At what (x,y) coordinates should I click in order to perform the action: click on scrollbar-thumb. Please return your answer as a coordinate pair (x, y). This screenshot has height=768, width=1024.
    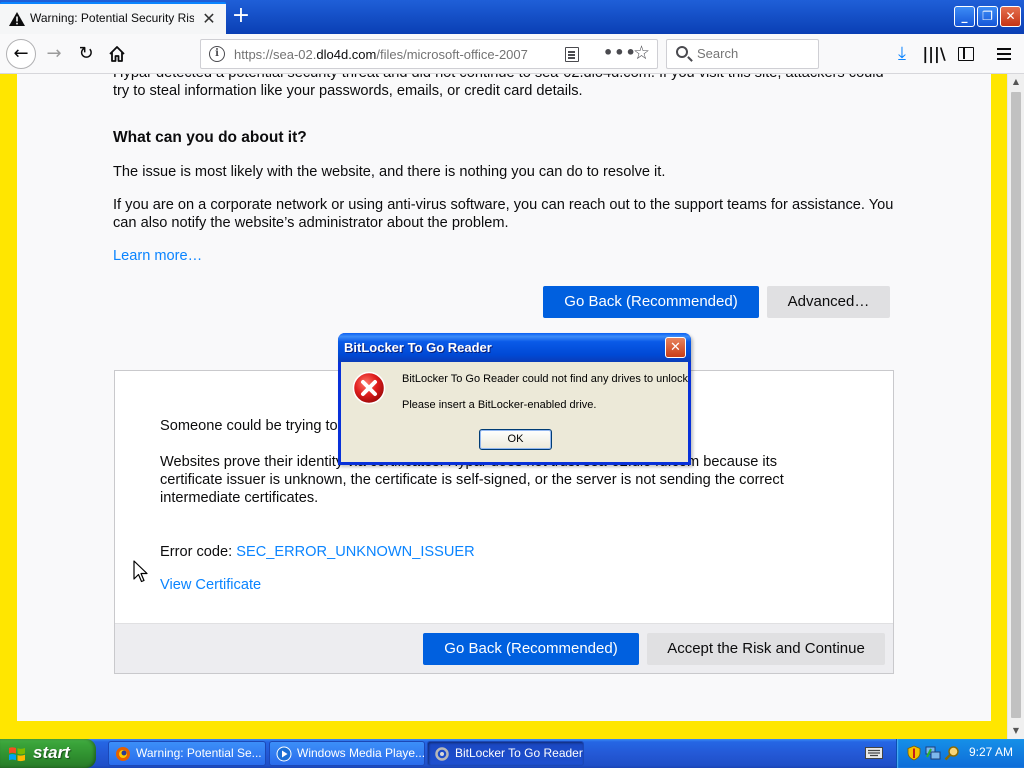
    Looking at the image, I should click on (1016, 405).